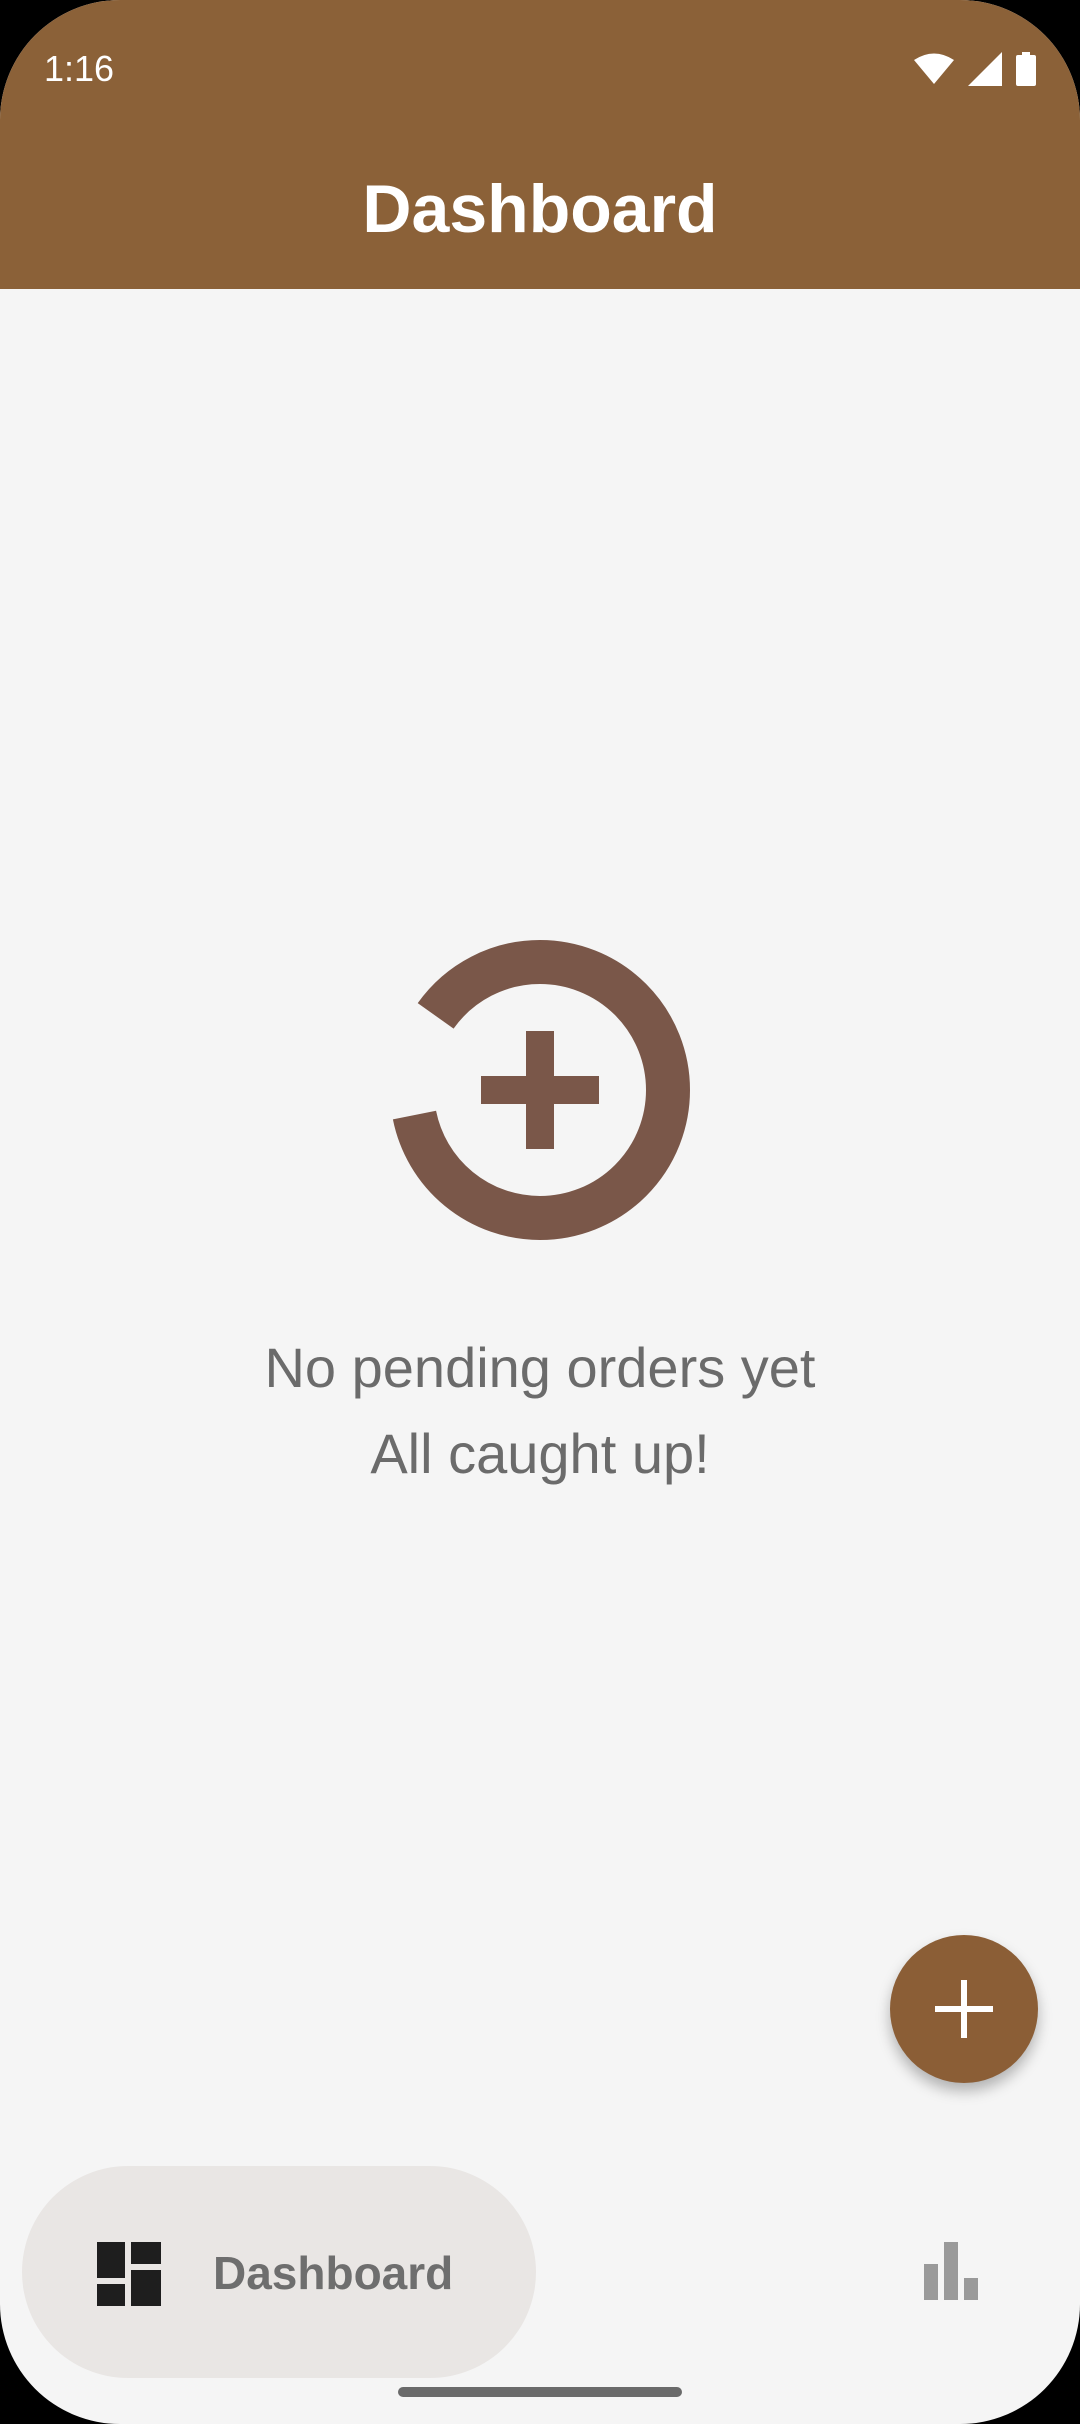  I want to click on wifi-icon, so click(934, 68).